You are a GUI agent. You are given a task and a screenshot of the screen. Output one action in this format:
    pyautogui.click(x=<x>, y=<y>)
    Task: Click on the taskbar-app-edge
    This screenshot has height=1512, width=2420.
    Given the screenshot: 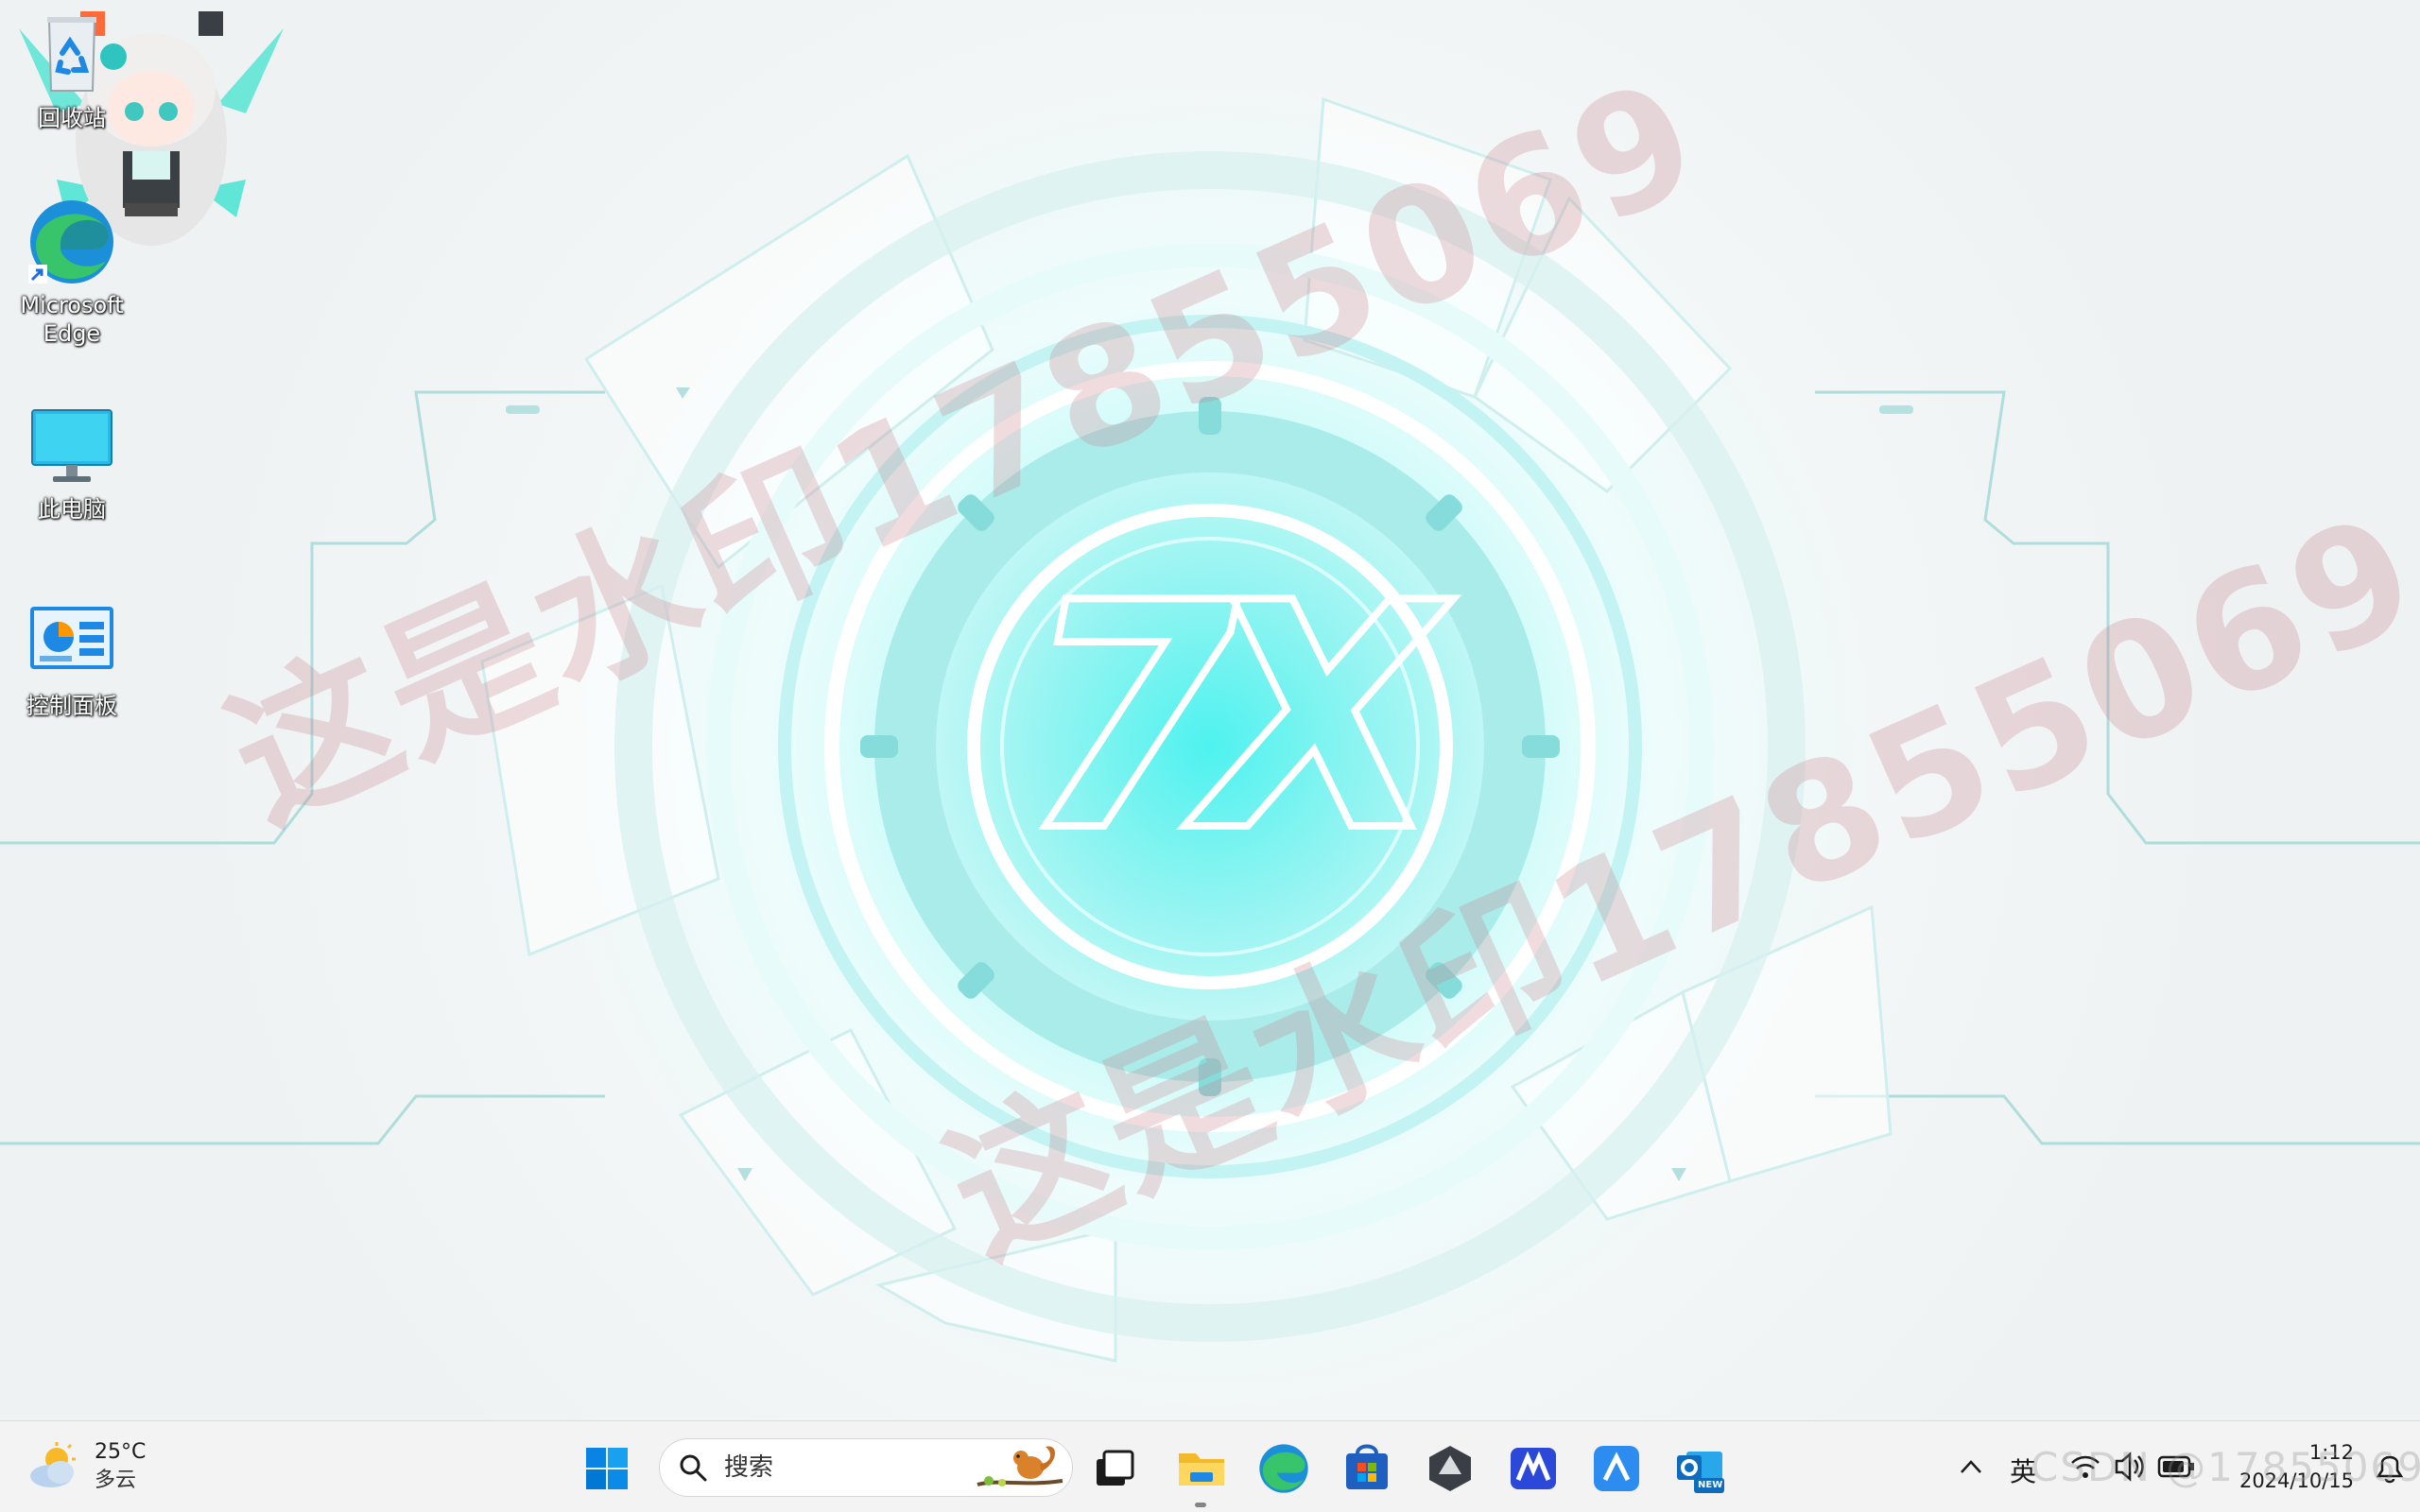 What is the action you would take?
    pyautogui.click(x=1283, y=1468)
    